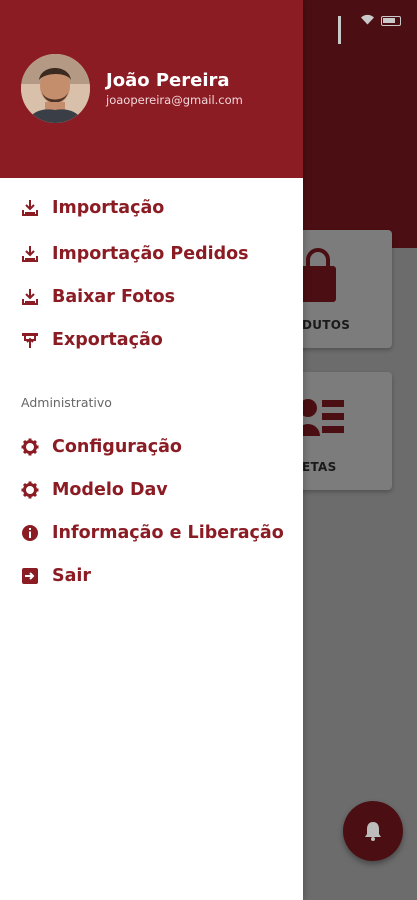 The width and height of the screenshot is (417, 900). Describe the element at coordinates (318, 275) in the screenshot. I see `shopping-bag-icon` at that location.